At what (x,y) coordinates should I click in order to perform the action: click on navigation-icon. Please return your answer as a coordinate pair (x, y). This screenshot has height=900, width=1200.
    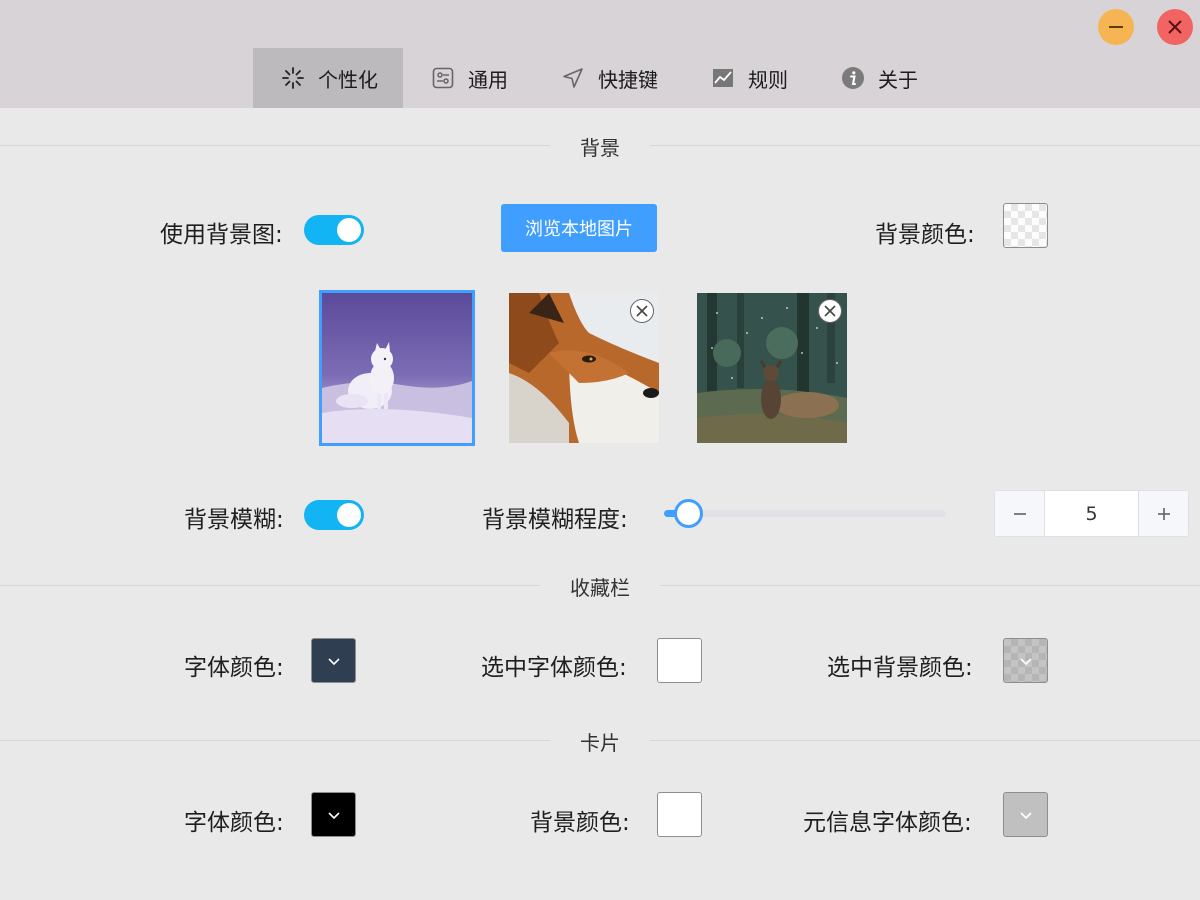
    Looking at the image, I should click on (573, 78).